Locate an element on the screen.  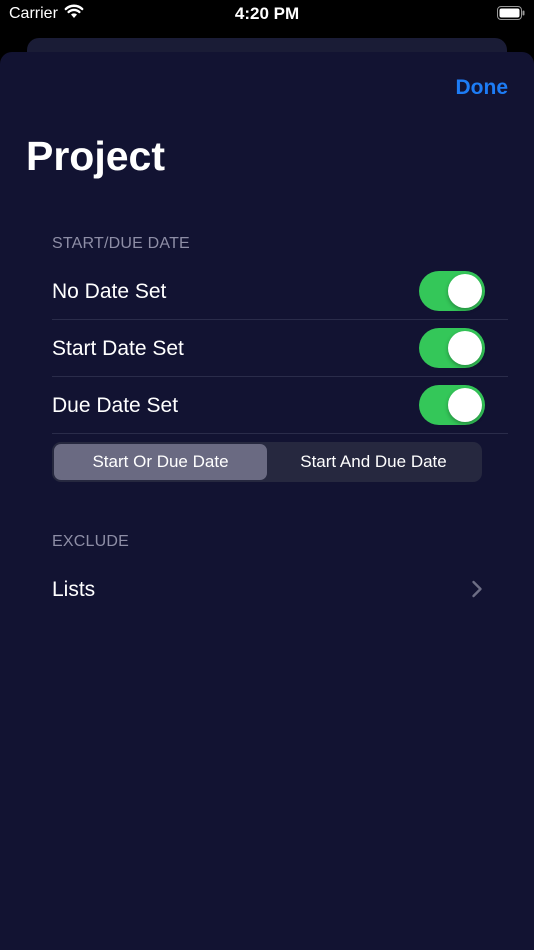
row-label: Lists is located at coordinates (74, 589).